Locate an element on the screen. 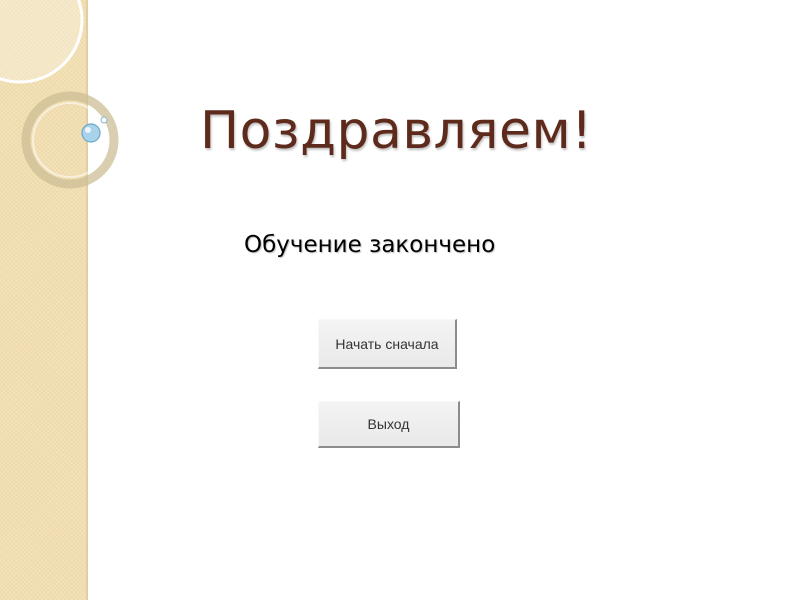 This screenshot has height=600, width=800. page-title: Поздравляем! is located at coordinates (396, 131).